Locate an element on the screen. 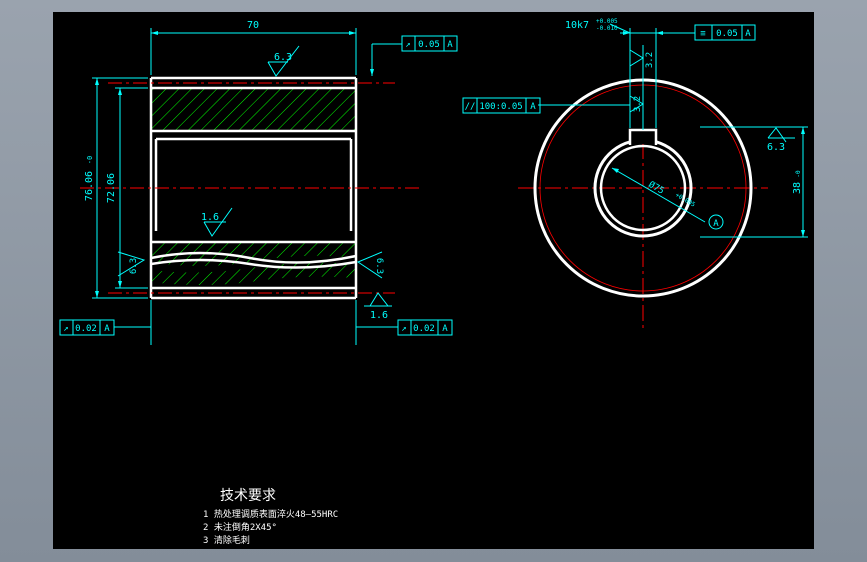 This screenshot has width=867, height=562. outer-dimension: 76.06 is located at coordinates (89, 186).